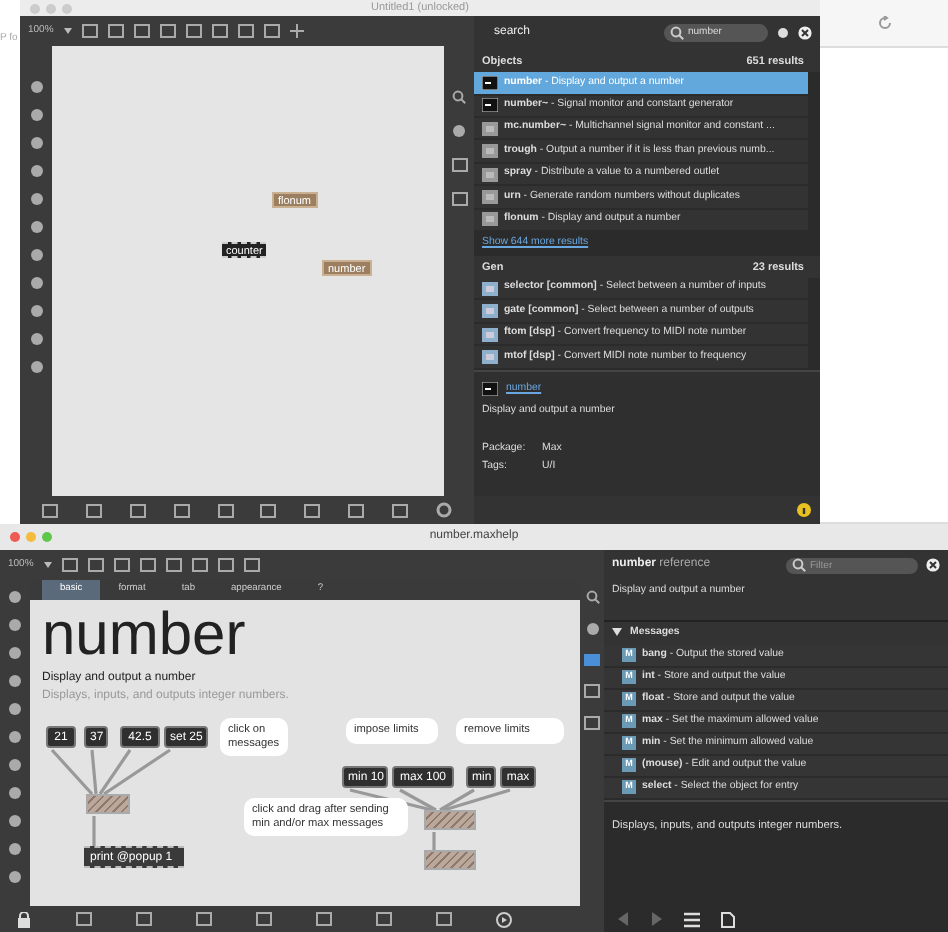  I want to click on reload-icon, so click(884, 23).